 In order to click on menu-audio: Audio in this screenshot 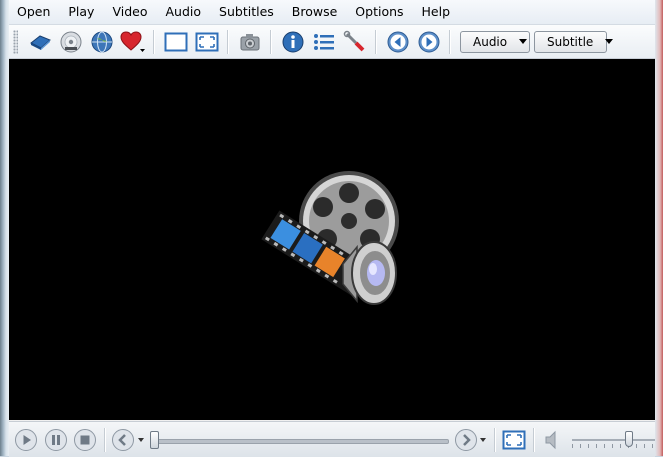, I will do `click(184, 12)`.